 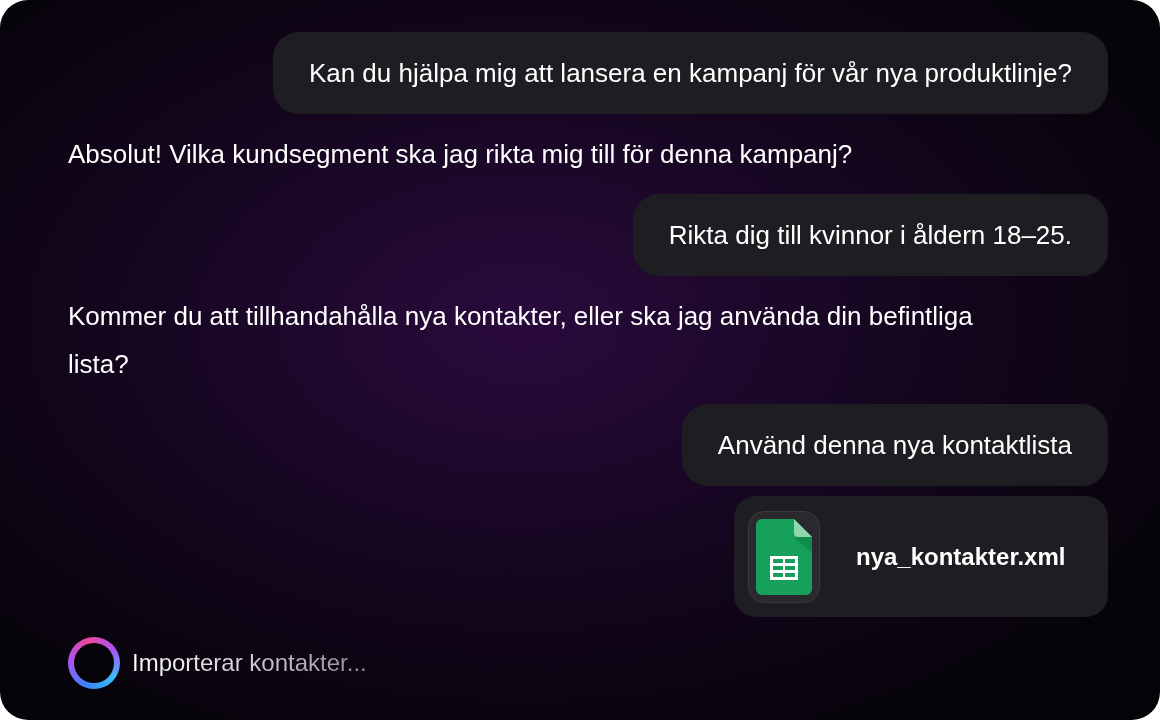 I want to click on user-message-bubble: Kan du hjälpa mig att lansera en kampanj för vår nya produktlinje?, so click(x=690, y=73).